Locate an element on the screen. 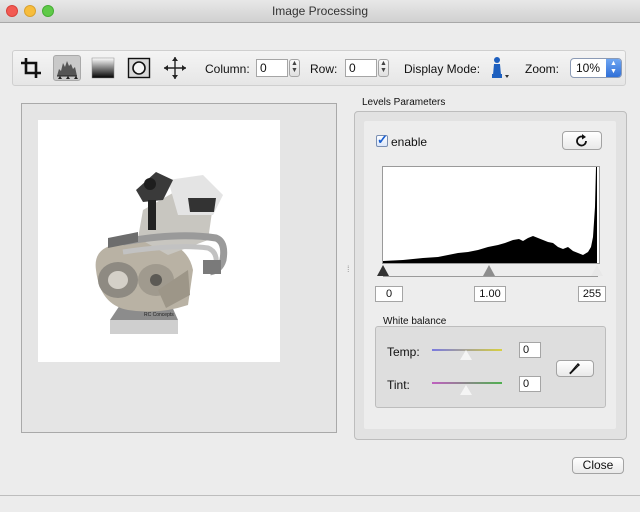 This screenshot has width=640, height=512. zoom-label: Zoom: is located at coordinates (542, 69).